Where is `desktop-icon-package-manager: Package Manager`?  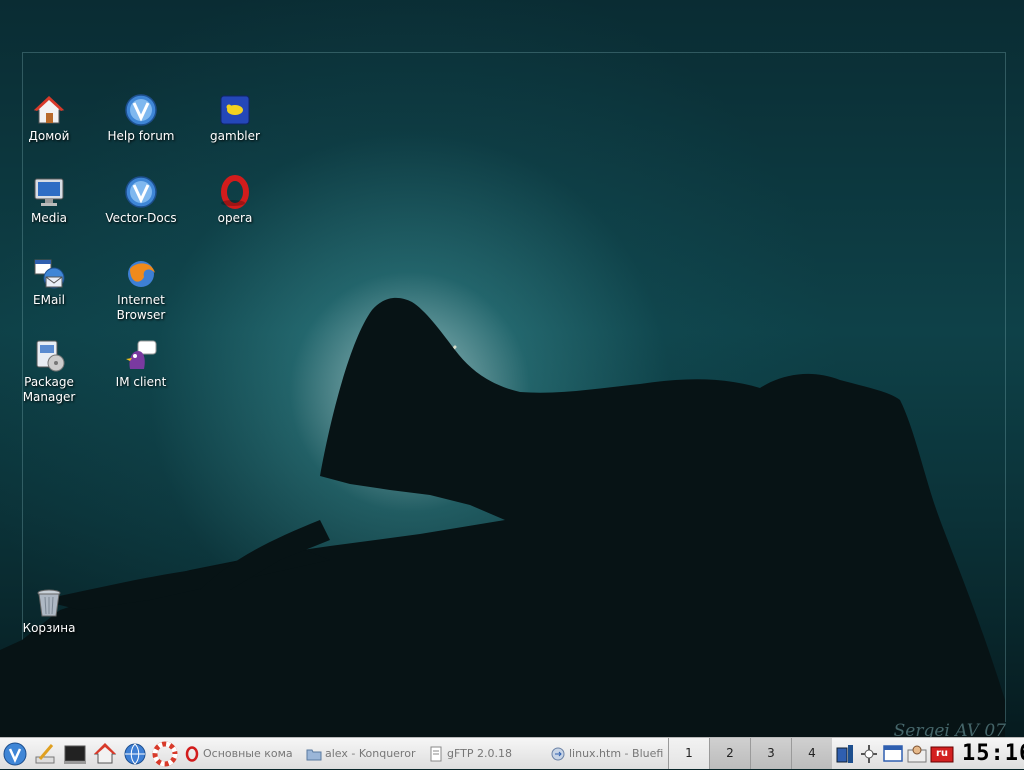 desktop-icon-package-manager: Package Manager is located at coordinates (49, 372).